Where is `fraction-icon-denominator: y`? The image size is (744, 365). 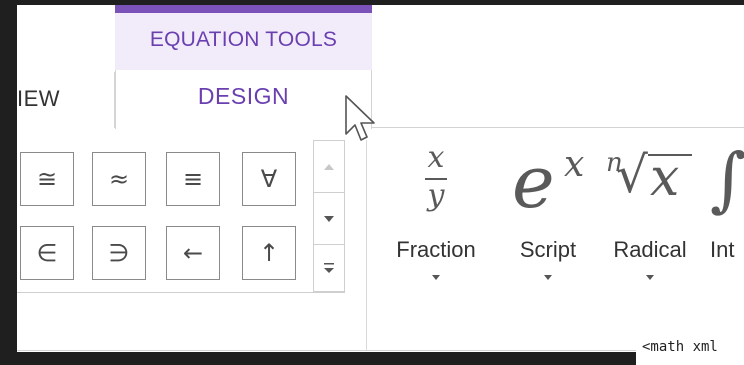 fraction-icon-denominator: y is located at coordinates (436, 195).